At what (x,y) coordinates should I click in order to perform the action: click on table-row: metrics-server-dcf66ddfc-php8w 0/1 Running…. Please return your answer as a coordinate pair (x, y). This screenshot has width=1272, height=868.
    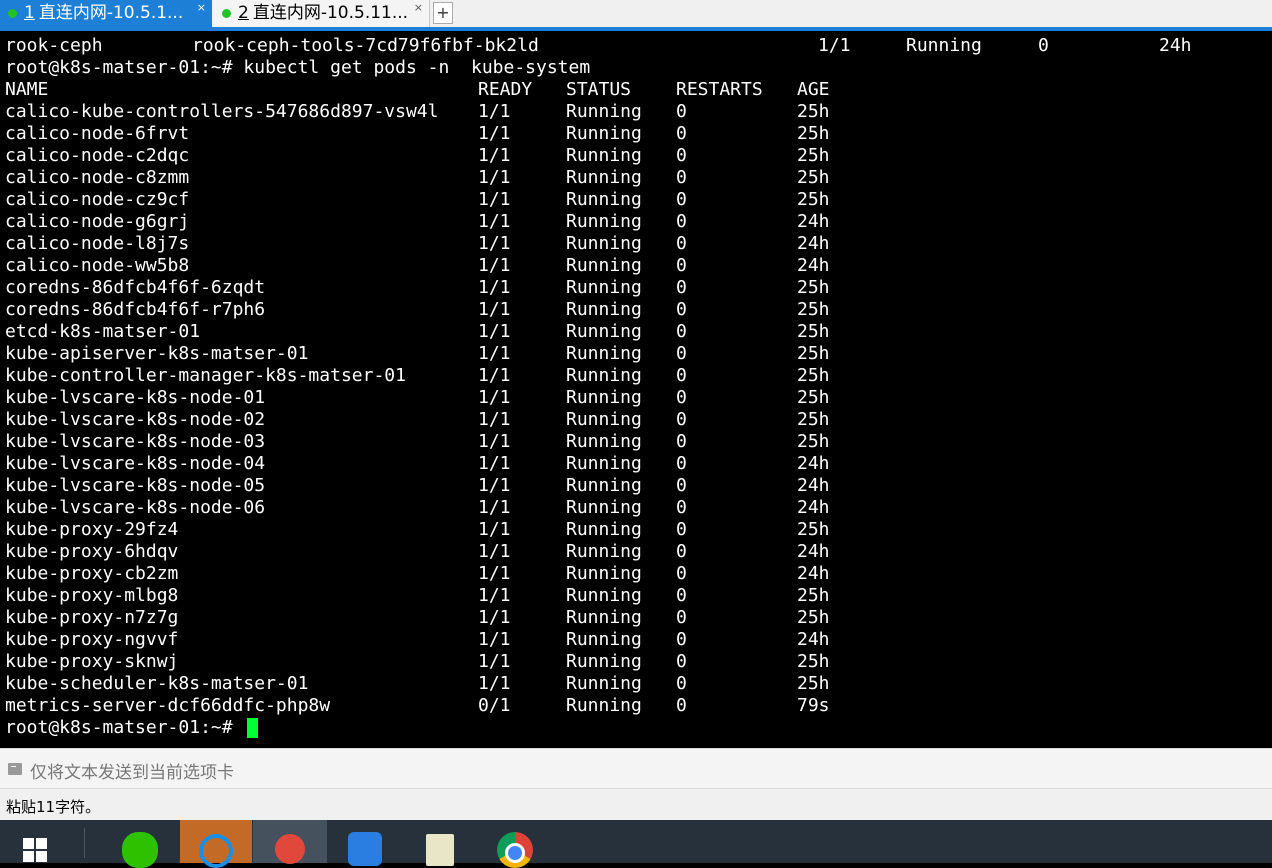
    Looking at the image, I should click on (636, 706).